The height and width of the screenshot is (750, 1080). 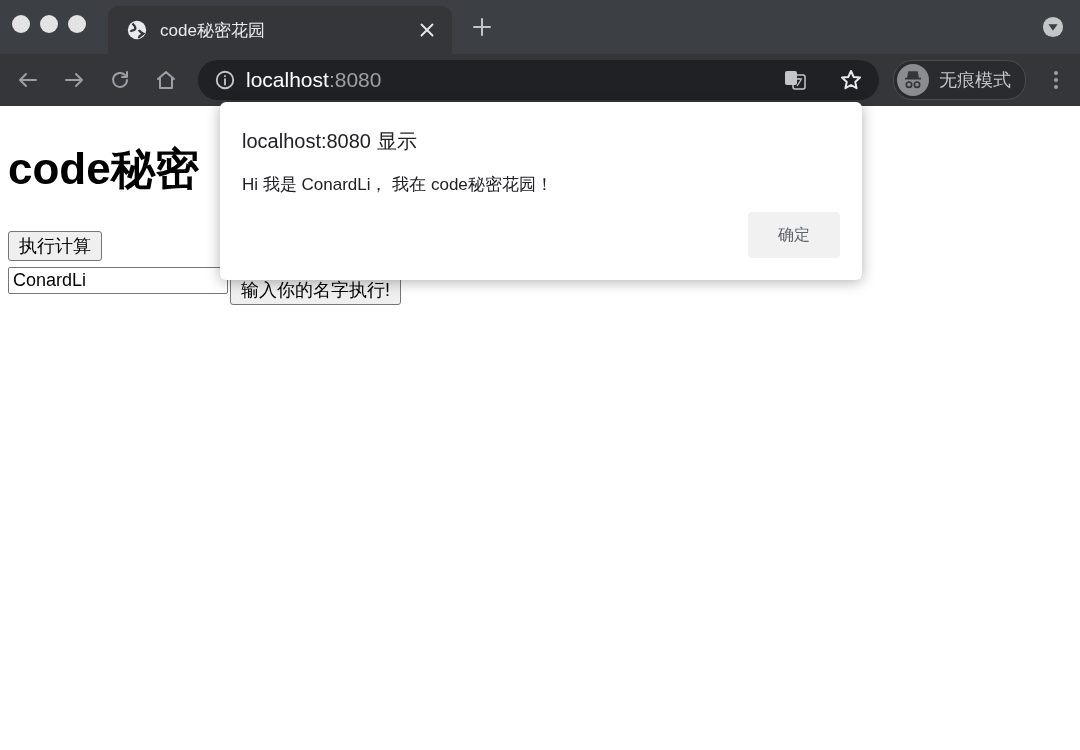 What do you see at coordinates (280, 30) in the screenshot?
I see `browser-tab: code秘密花园` at bounding box center [280, 30].